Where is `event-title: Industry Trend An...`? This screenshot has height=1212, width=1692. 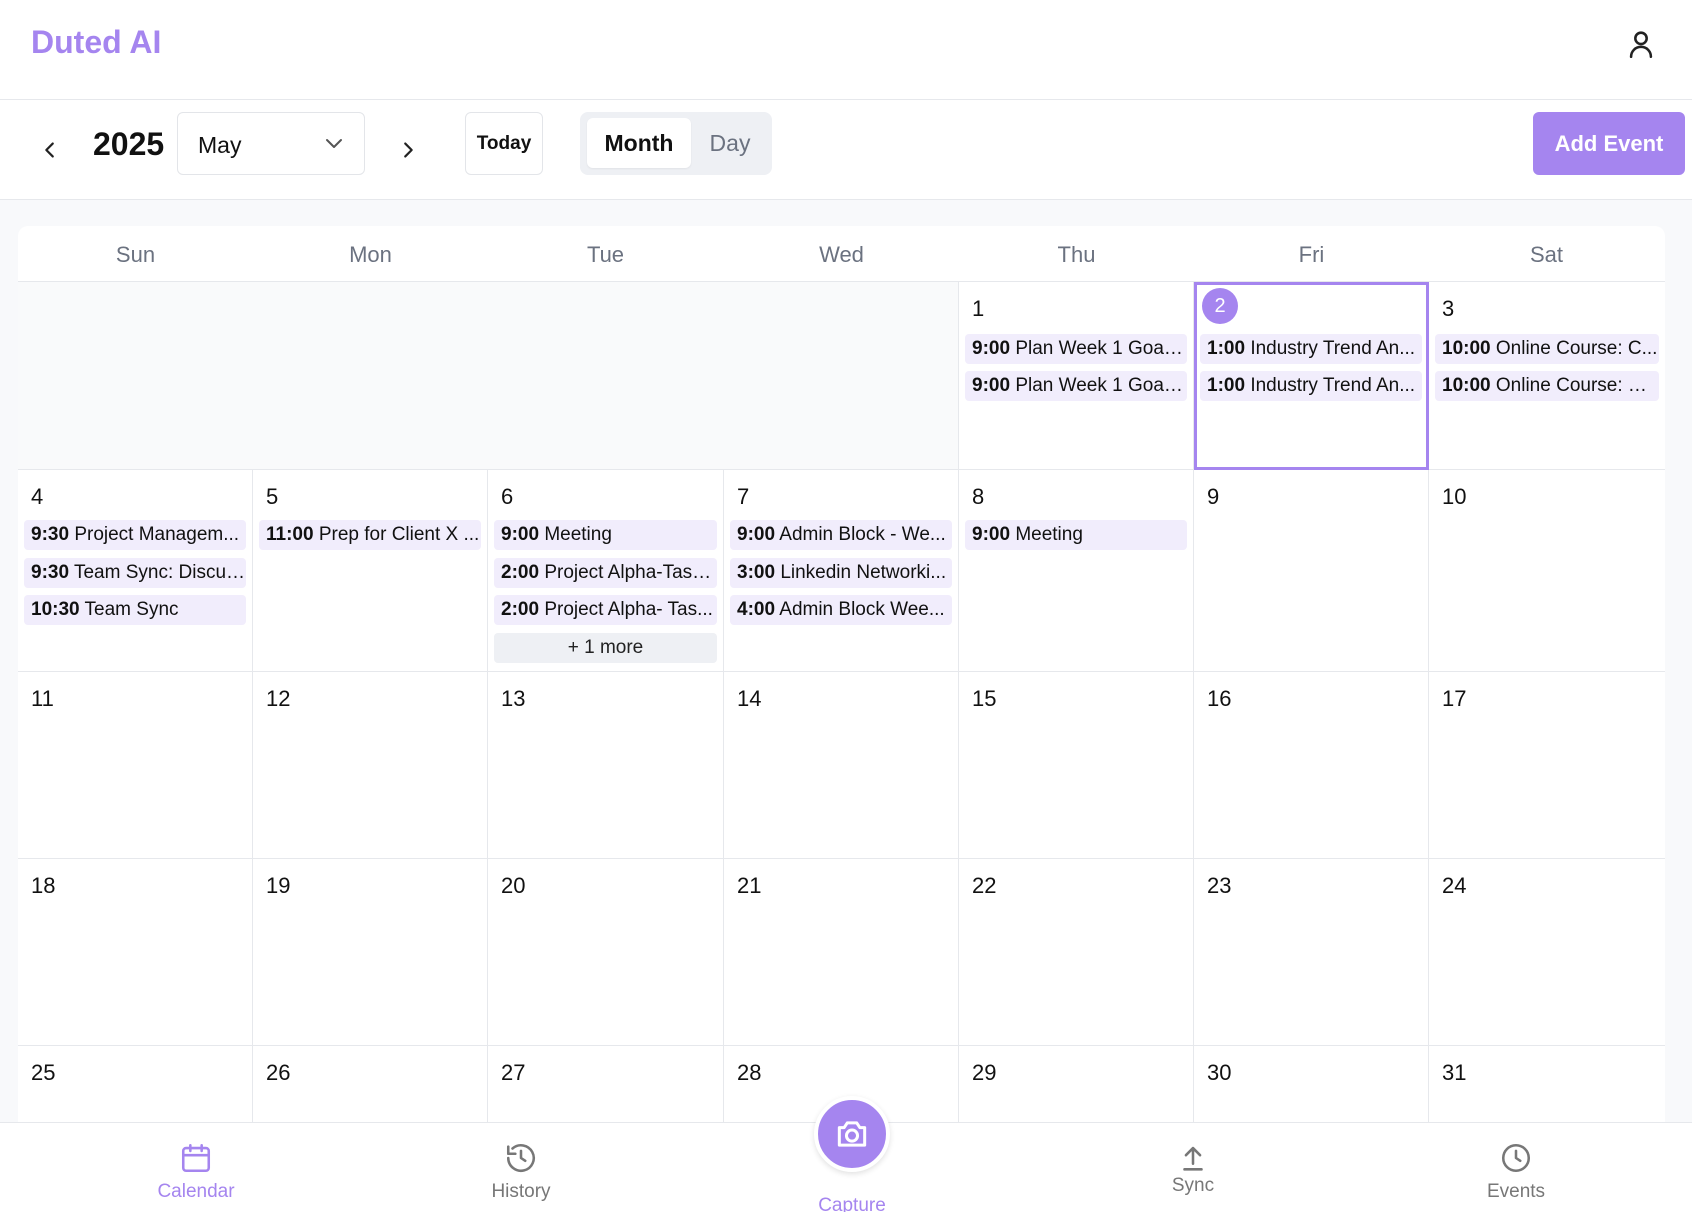 event-title: Industry Trend An... is located at coordinates (1333, 348).